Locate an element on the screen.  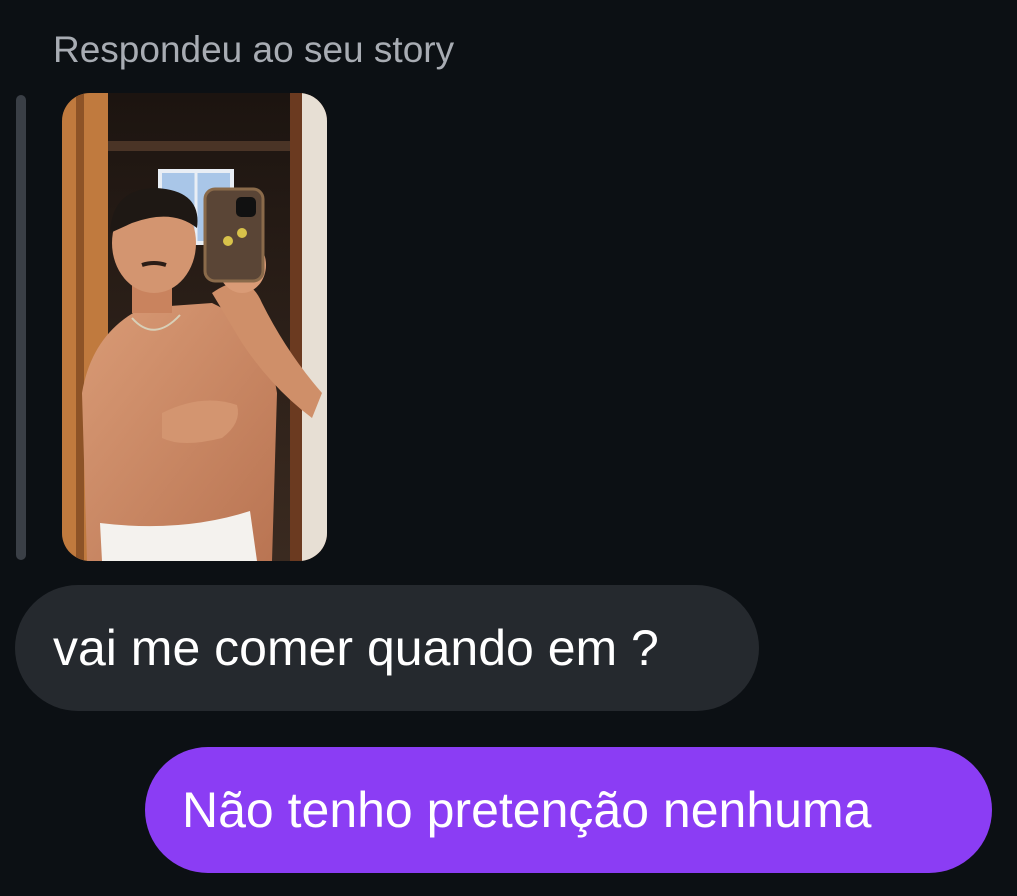
photo-icon is located at coordinates (194, 327).